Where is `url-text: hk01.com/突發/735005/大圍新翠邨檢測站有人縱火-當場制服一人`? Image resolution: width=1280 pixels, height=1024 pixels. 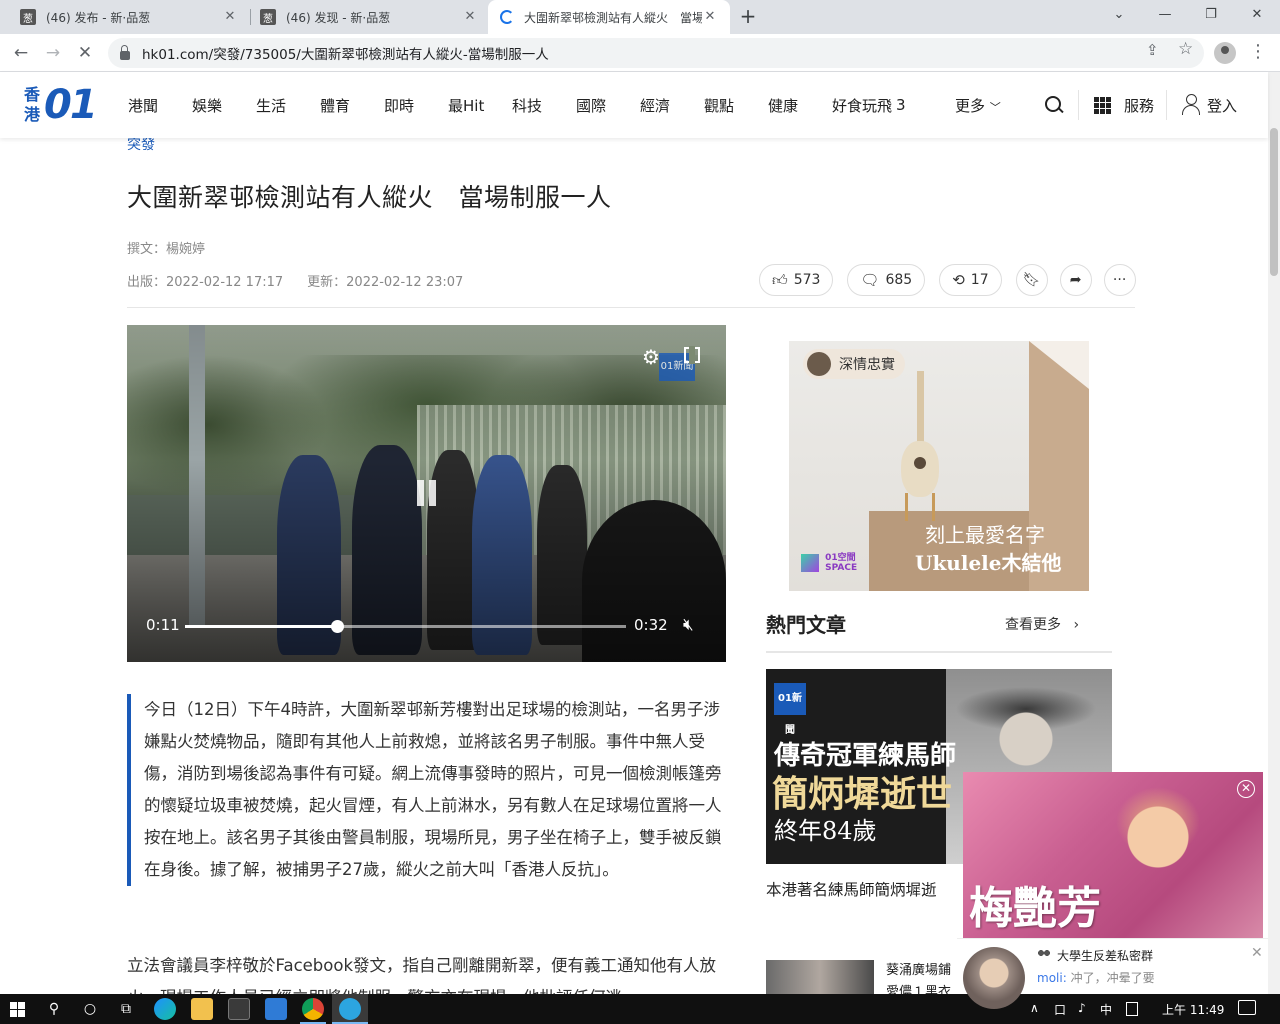
url-text: hk01.com/突發/735005/大圍新翠邨檢測站有人縱火-當場制服一人 is located at coordinates (345, 53).